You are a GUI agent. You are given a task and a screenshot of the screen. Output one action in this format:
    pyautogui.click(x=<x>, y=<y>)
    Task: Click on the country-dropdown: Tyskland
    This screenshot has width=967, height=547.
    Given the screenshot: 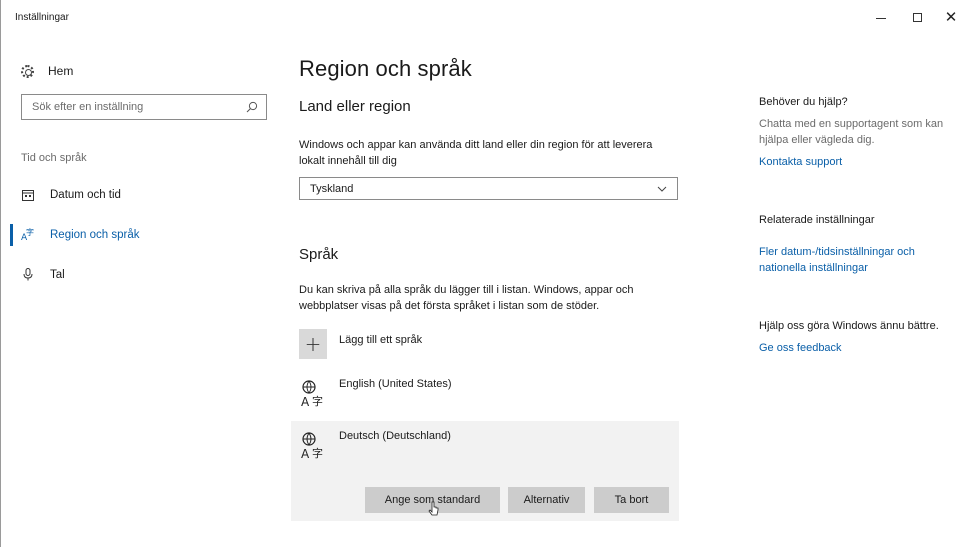 What is the action you would take?
    pyautogui.click(x=488, y=188)
    